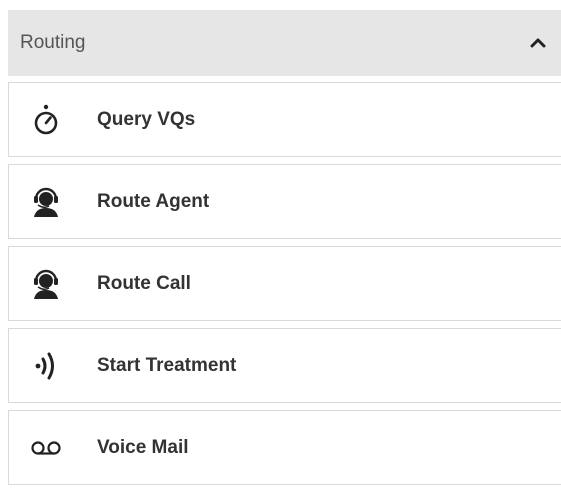 The width and height of the screenshot is (561, 492). What do you see at coordinates (143, 447) in the screenshot?
I see `block-label: Voice Mail` at bounding box center [143, 447].